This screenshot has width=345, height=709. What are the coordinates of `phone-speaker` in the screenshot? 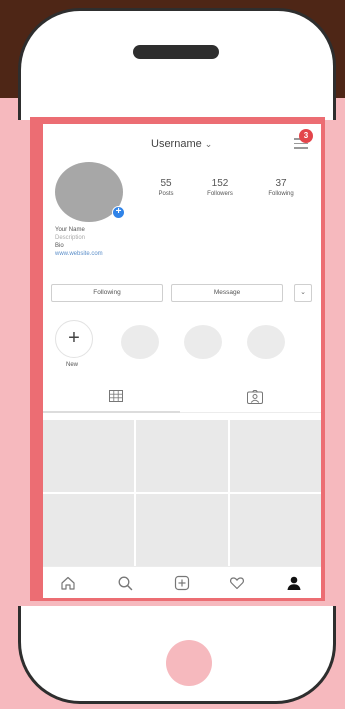 It's located at (176, 52).